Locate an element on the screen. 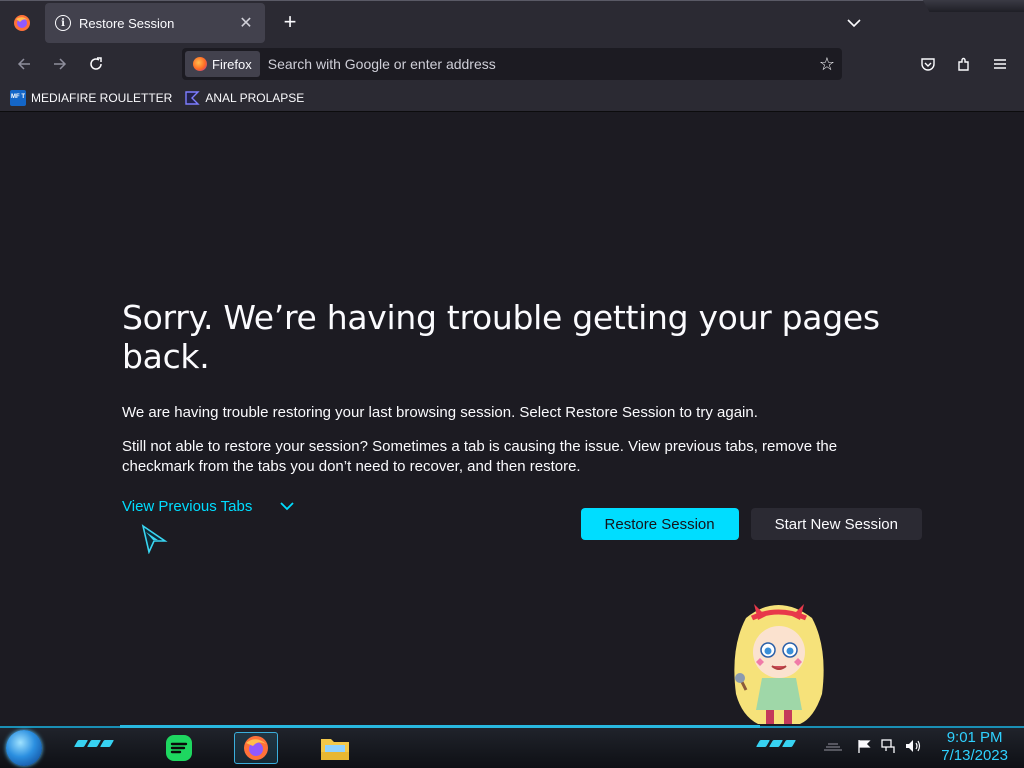  taskbar-clock: 9:01 PM 7/13/2023 is located at coordinates (974, 747).